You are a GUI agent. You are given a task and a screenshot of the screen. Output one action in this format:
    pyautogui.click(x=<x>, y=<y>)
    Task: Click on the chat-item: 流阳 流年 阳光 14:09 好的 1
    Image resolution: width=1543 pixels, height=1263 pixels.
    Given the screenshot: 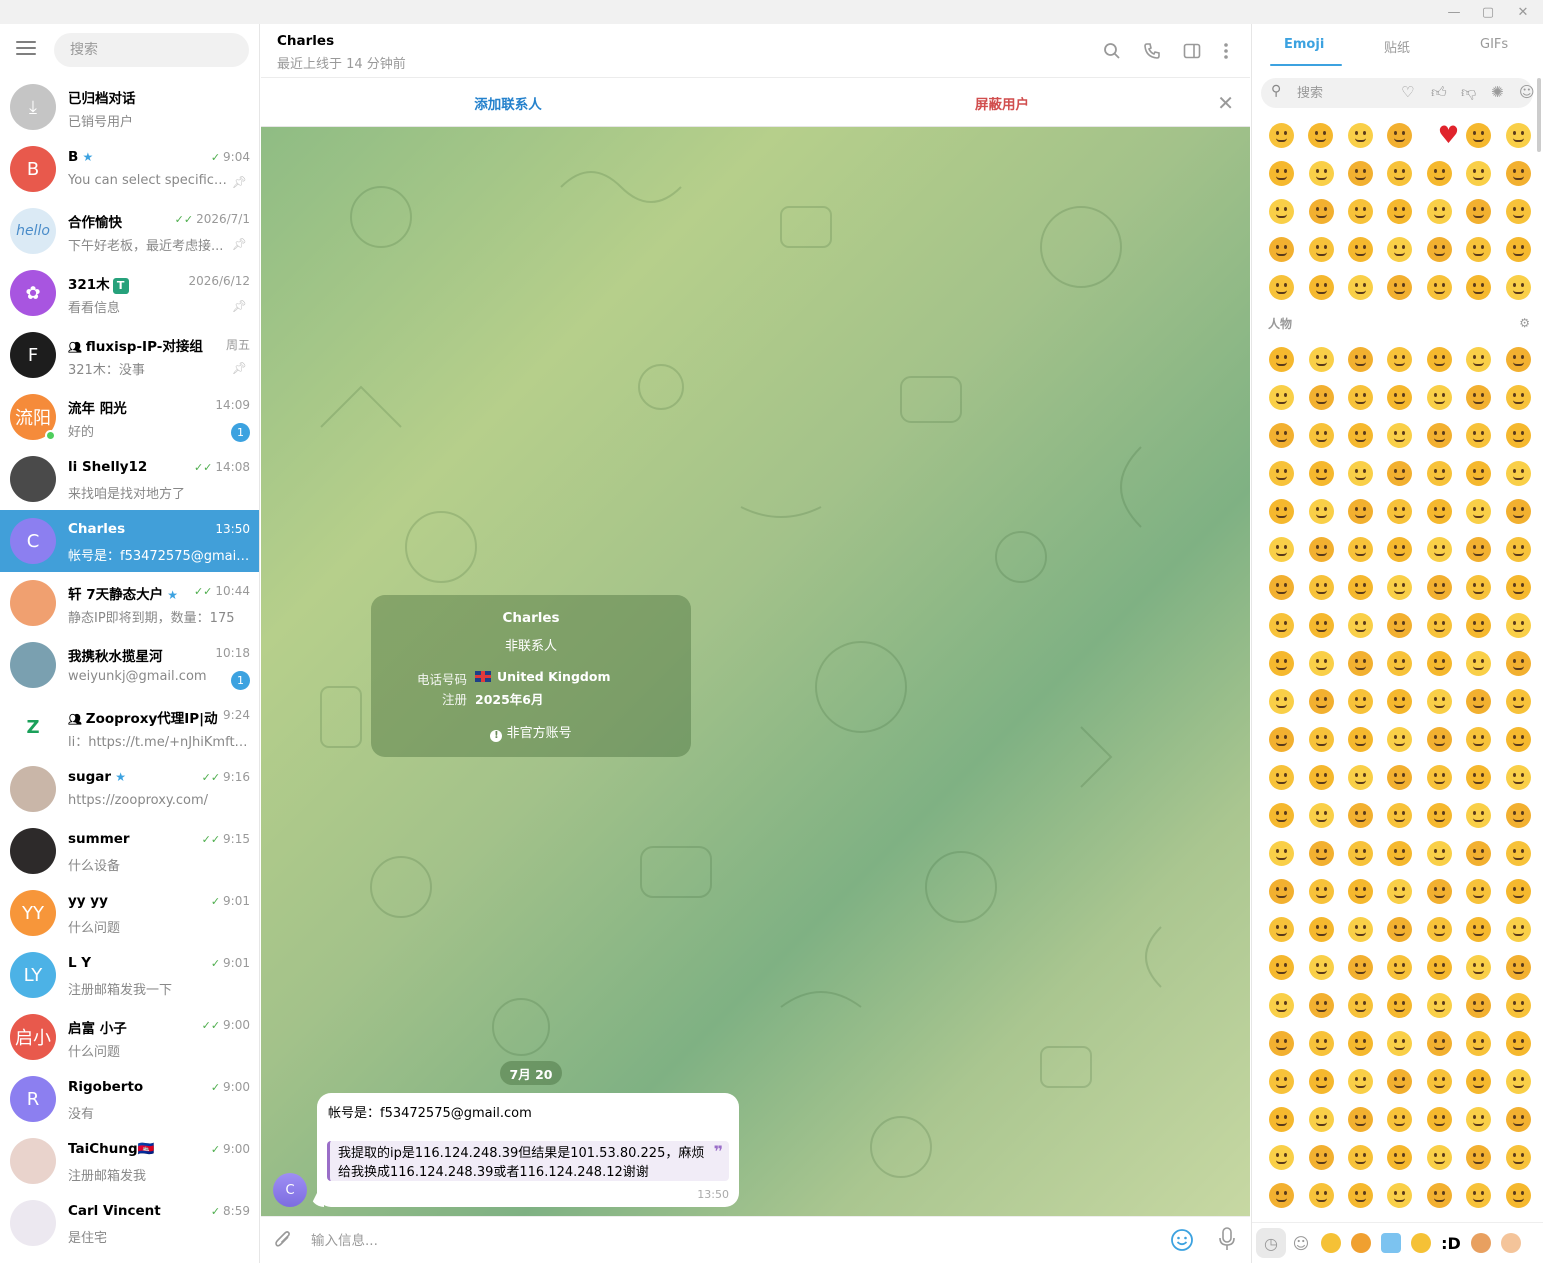 What is the action you would take?
    pyautogui.click(x=129, y=417)
    